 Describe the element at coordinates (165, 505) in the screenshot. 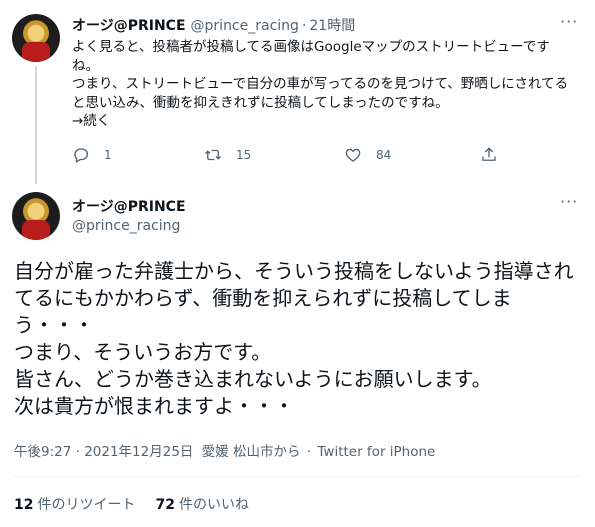

I see `likes-count: 72` at that location.